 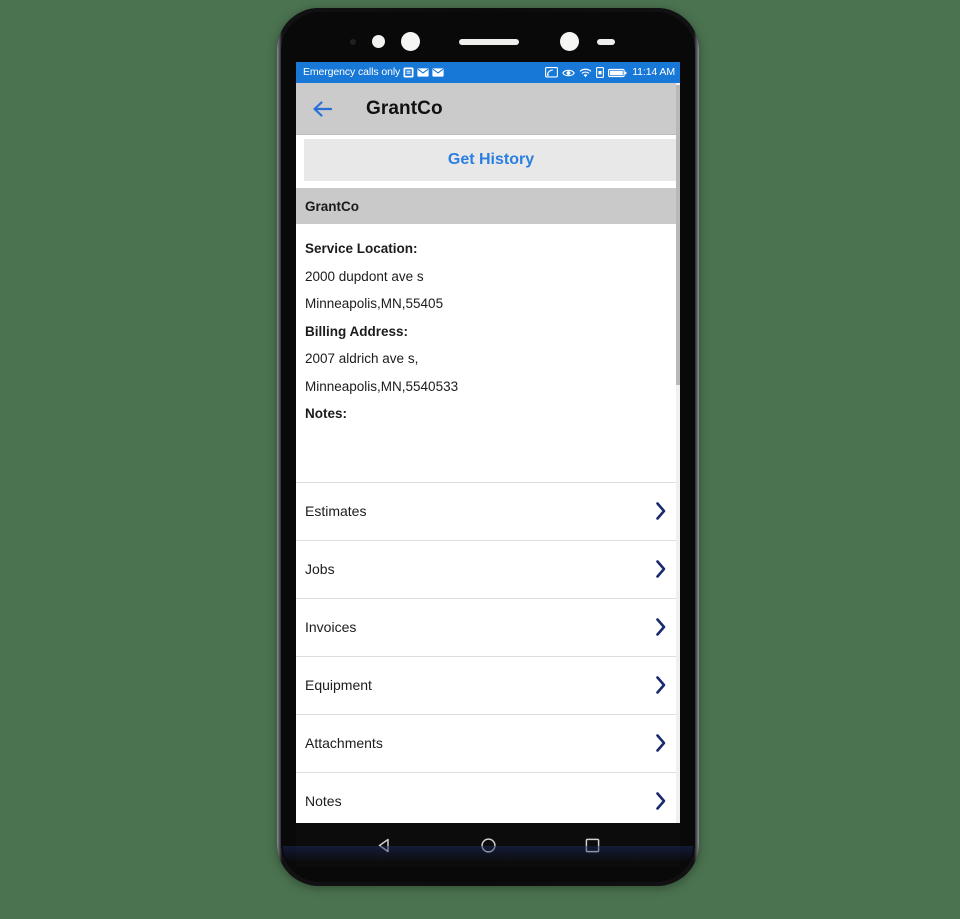 I want to click on page-title: GrantCo, so click(x=404, y=108).